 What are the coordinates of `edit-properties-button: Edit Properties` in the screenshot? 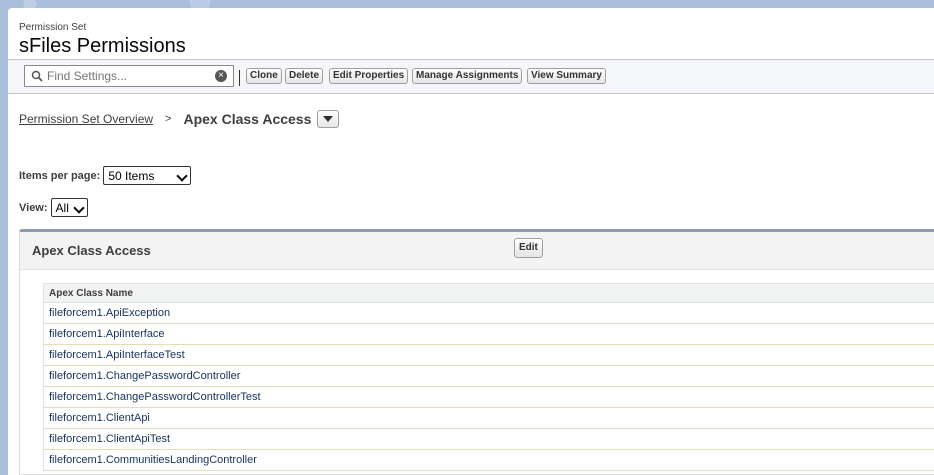 It's located at (369, 76).